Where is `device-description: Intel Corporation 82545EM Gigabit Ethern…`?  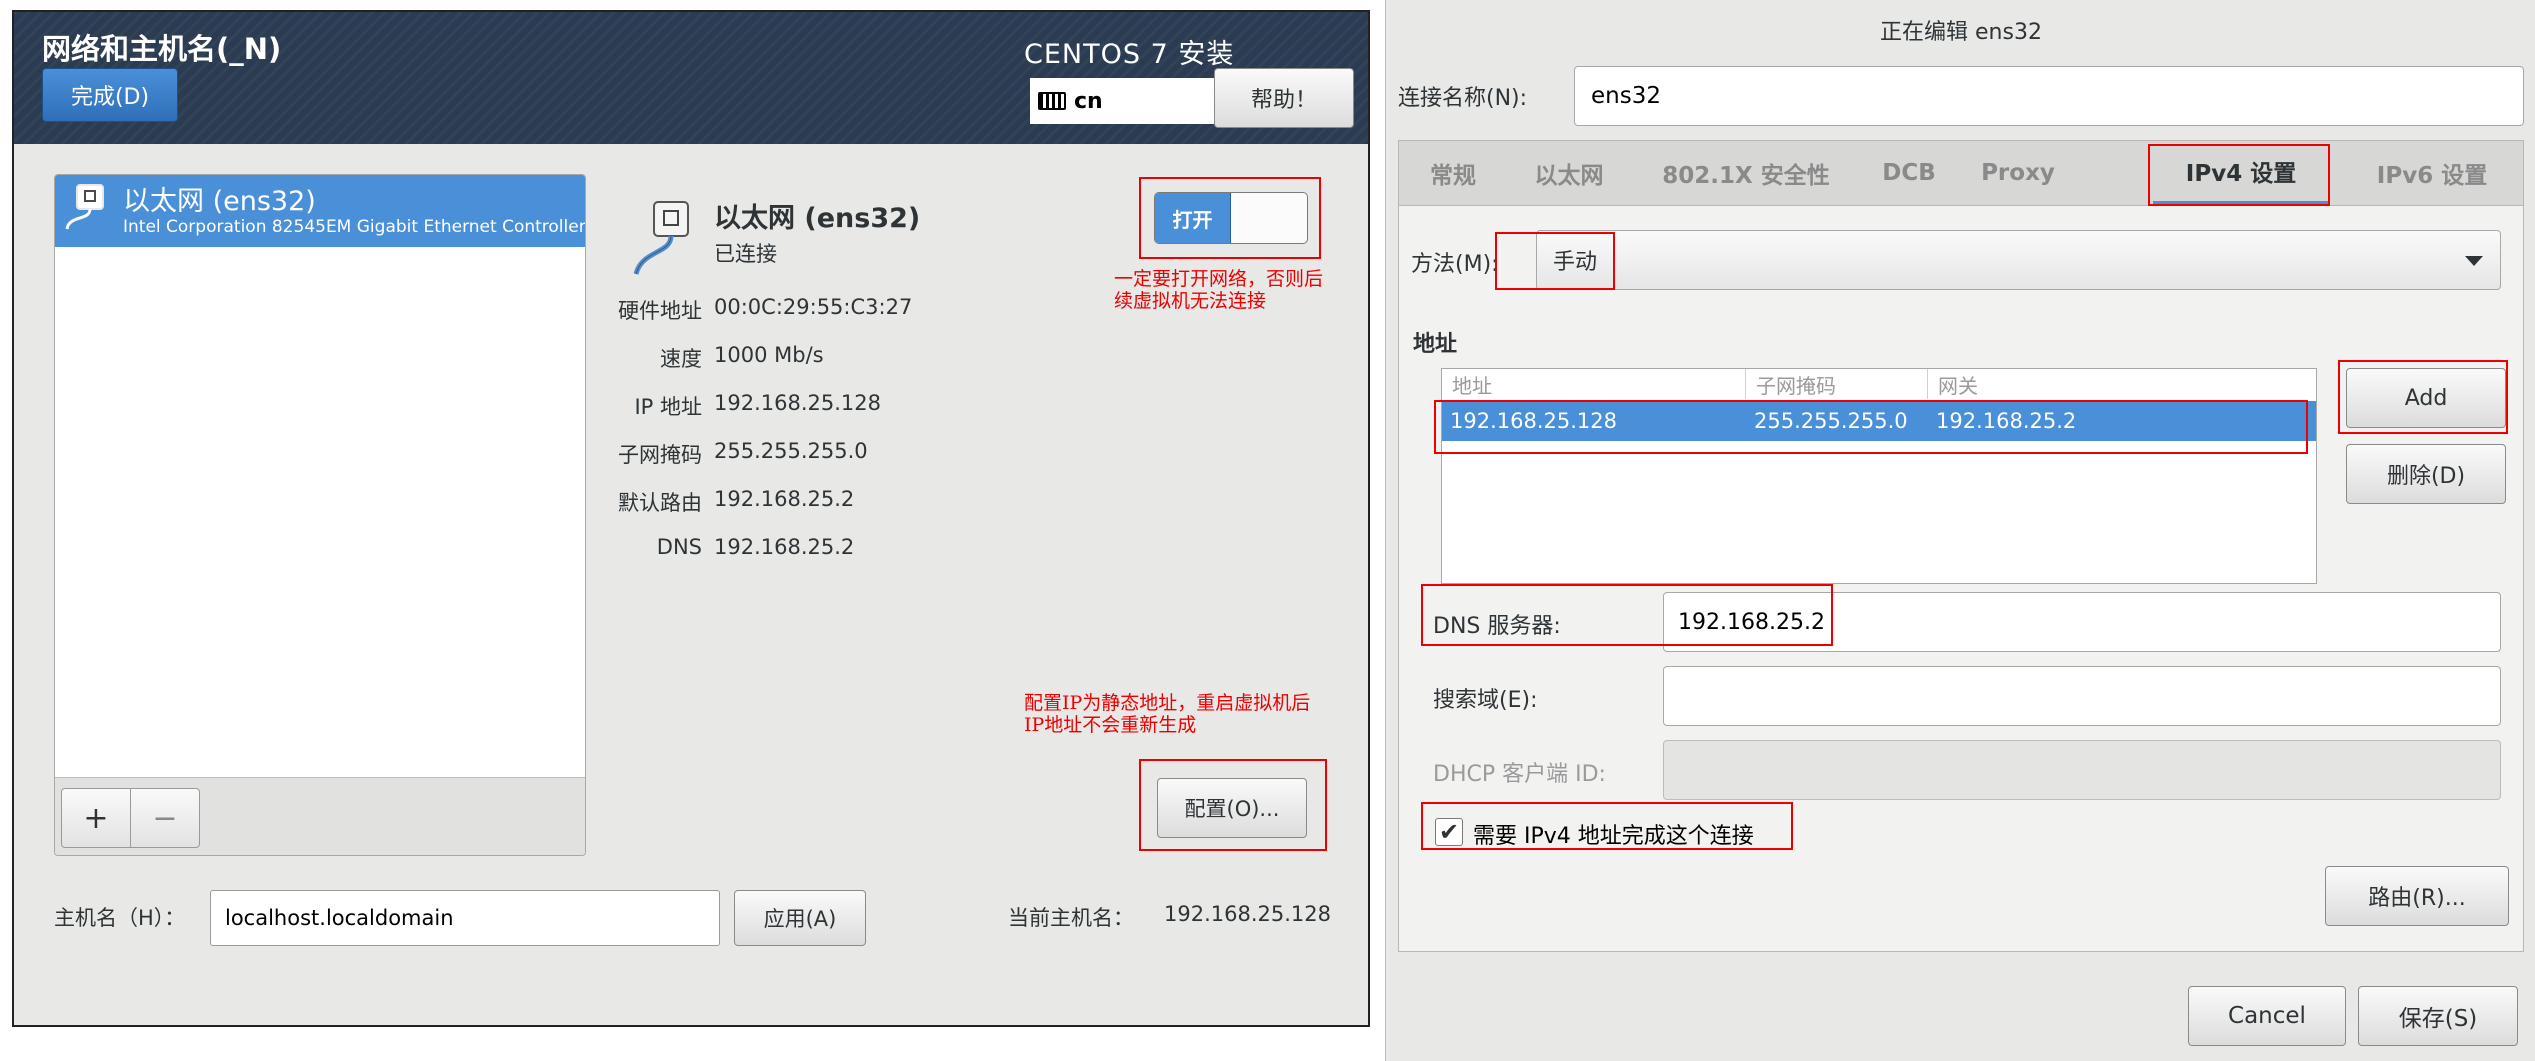 device-description: Intel Corporation 82545EM Gigabit Ethern… is located at coordinates (354, 227).